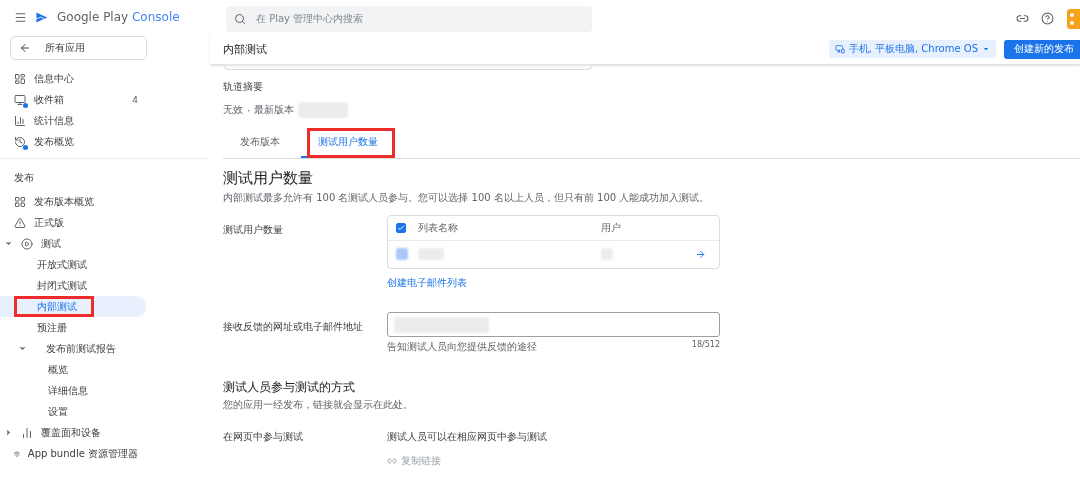 This screenshot has width=1080, height=478. I want to click on product-name: Google Play Console, so click(118, 17).